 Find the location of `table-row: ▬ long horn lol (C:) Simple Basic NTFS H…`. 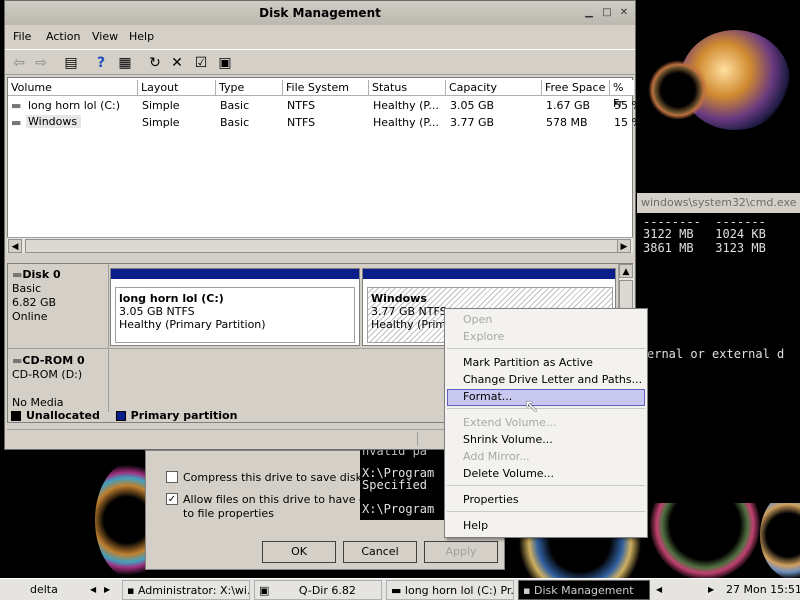

table-row: ▬ long horn lol (C:) Simple Basic NTFS H… is located at coordinates (325, 105).